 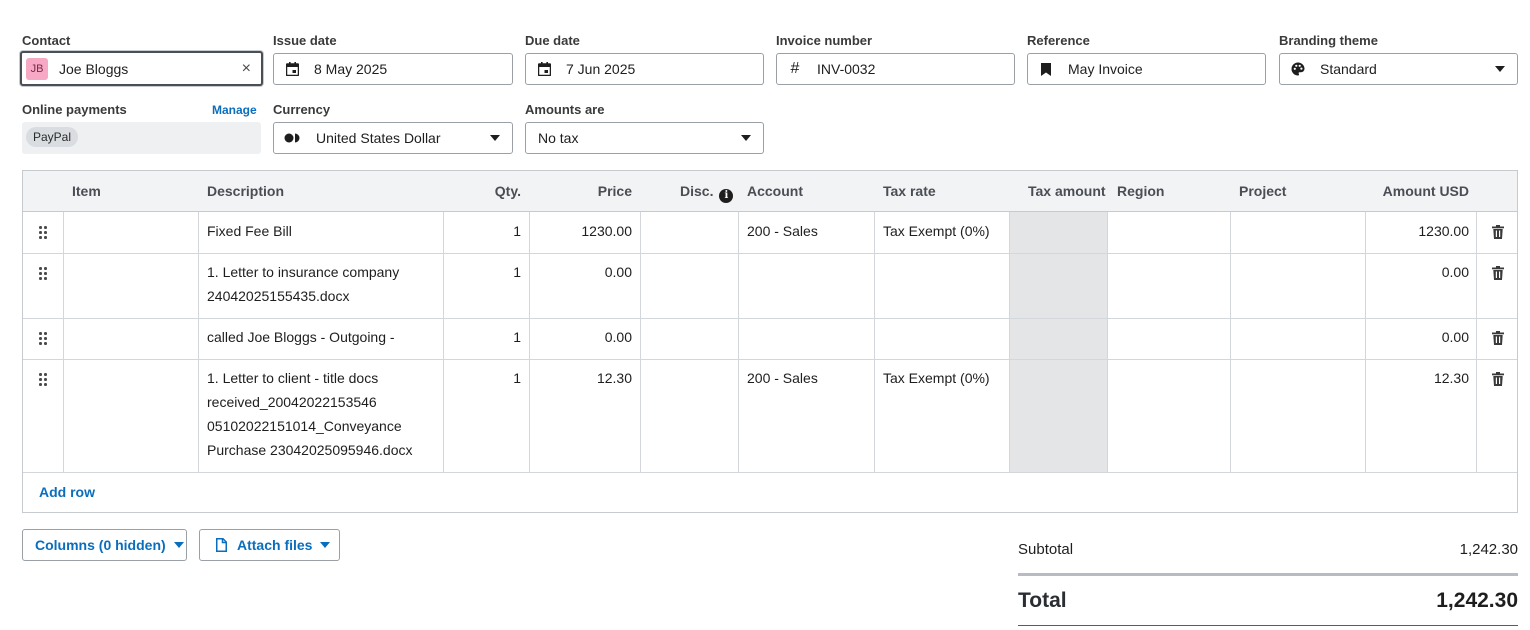 What do you see at coordinates (1417, 378) in the screenshot?
I see `row-amount: 12.30` at bounding box center [1417, 378].